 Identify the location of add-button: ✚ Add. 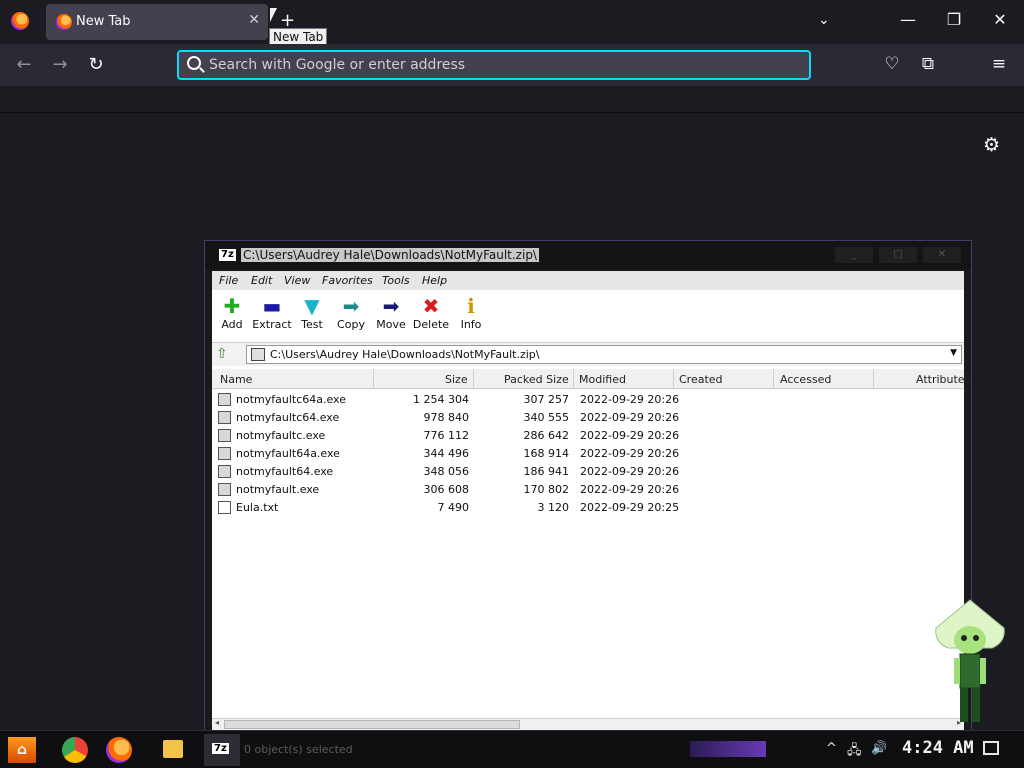
(232, 312).